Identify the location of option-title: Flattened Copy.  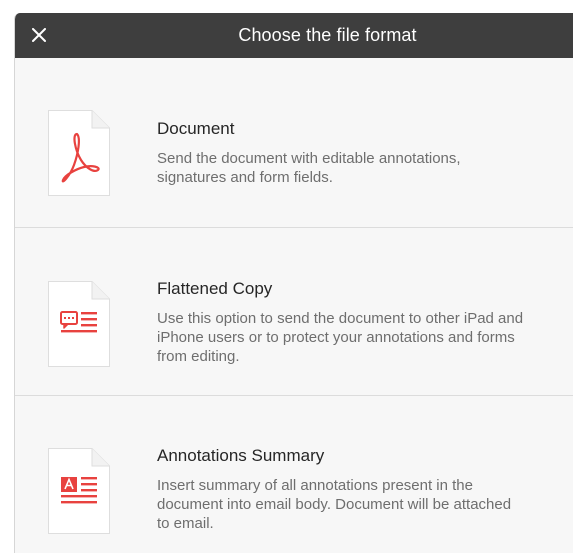
(215, 288).